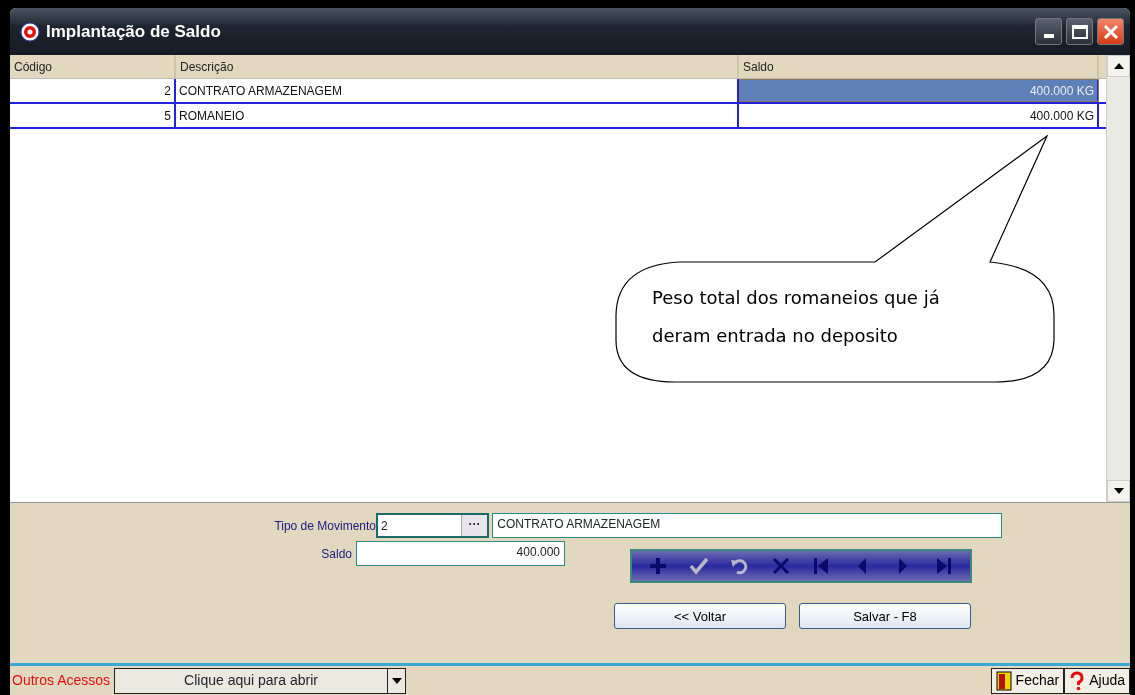 This screenshot has width=1135, height=695. Describe the element at coordinates (1097, 680) in the screenshot. I see `help-button: Ajuda` at that location.